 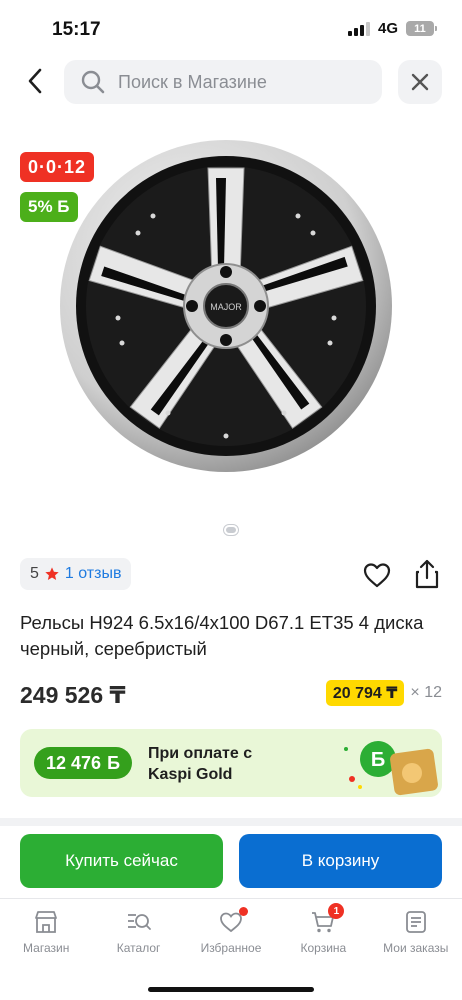 What do you see at coordinates (233, 921) in the screenshot?
I see `heart-icon` at bounding box center [233, 921].